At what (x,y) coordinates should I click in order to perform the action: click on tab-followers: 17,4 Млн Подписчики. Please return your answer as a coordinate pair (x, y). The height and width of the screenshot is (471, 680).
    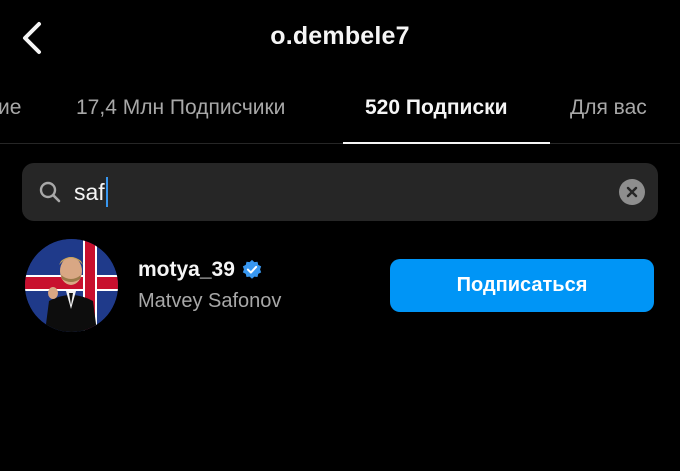
    Looking at the image, I should click on (180, 108).